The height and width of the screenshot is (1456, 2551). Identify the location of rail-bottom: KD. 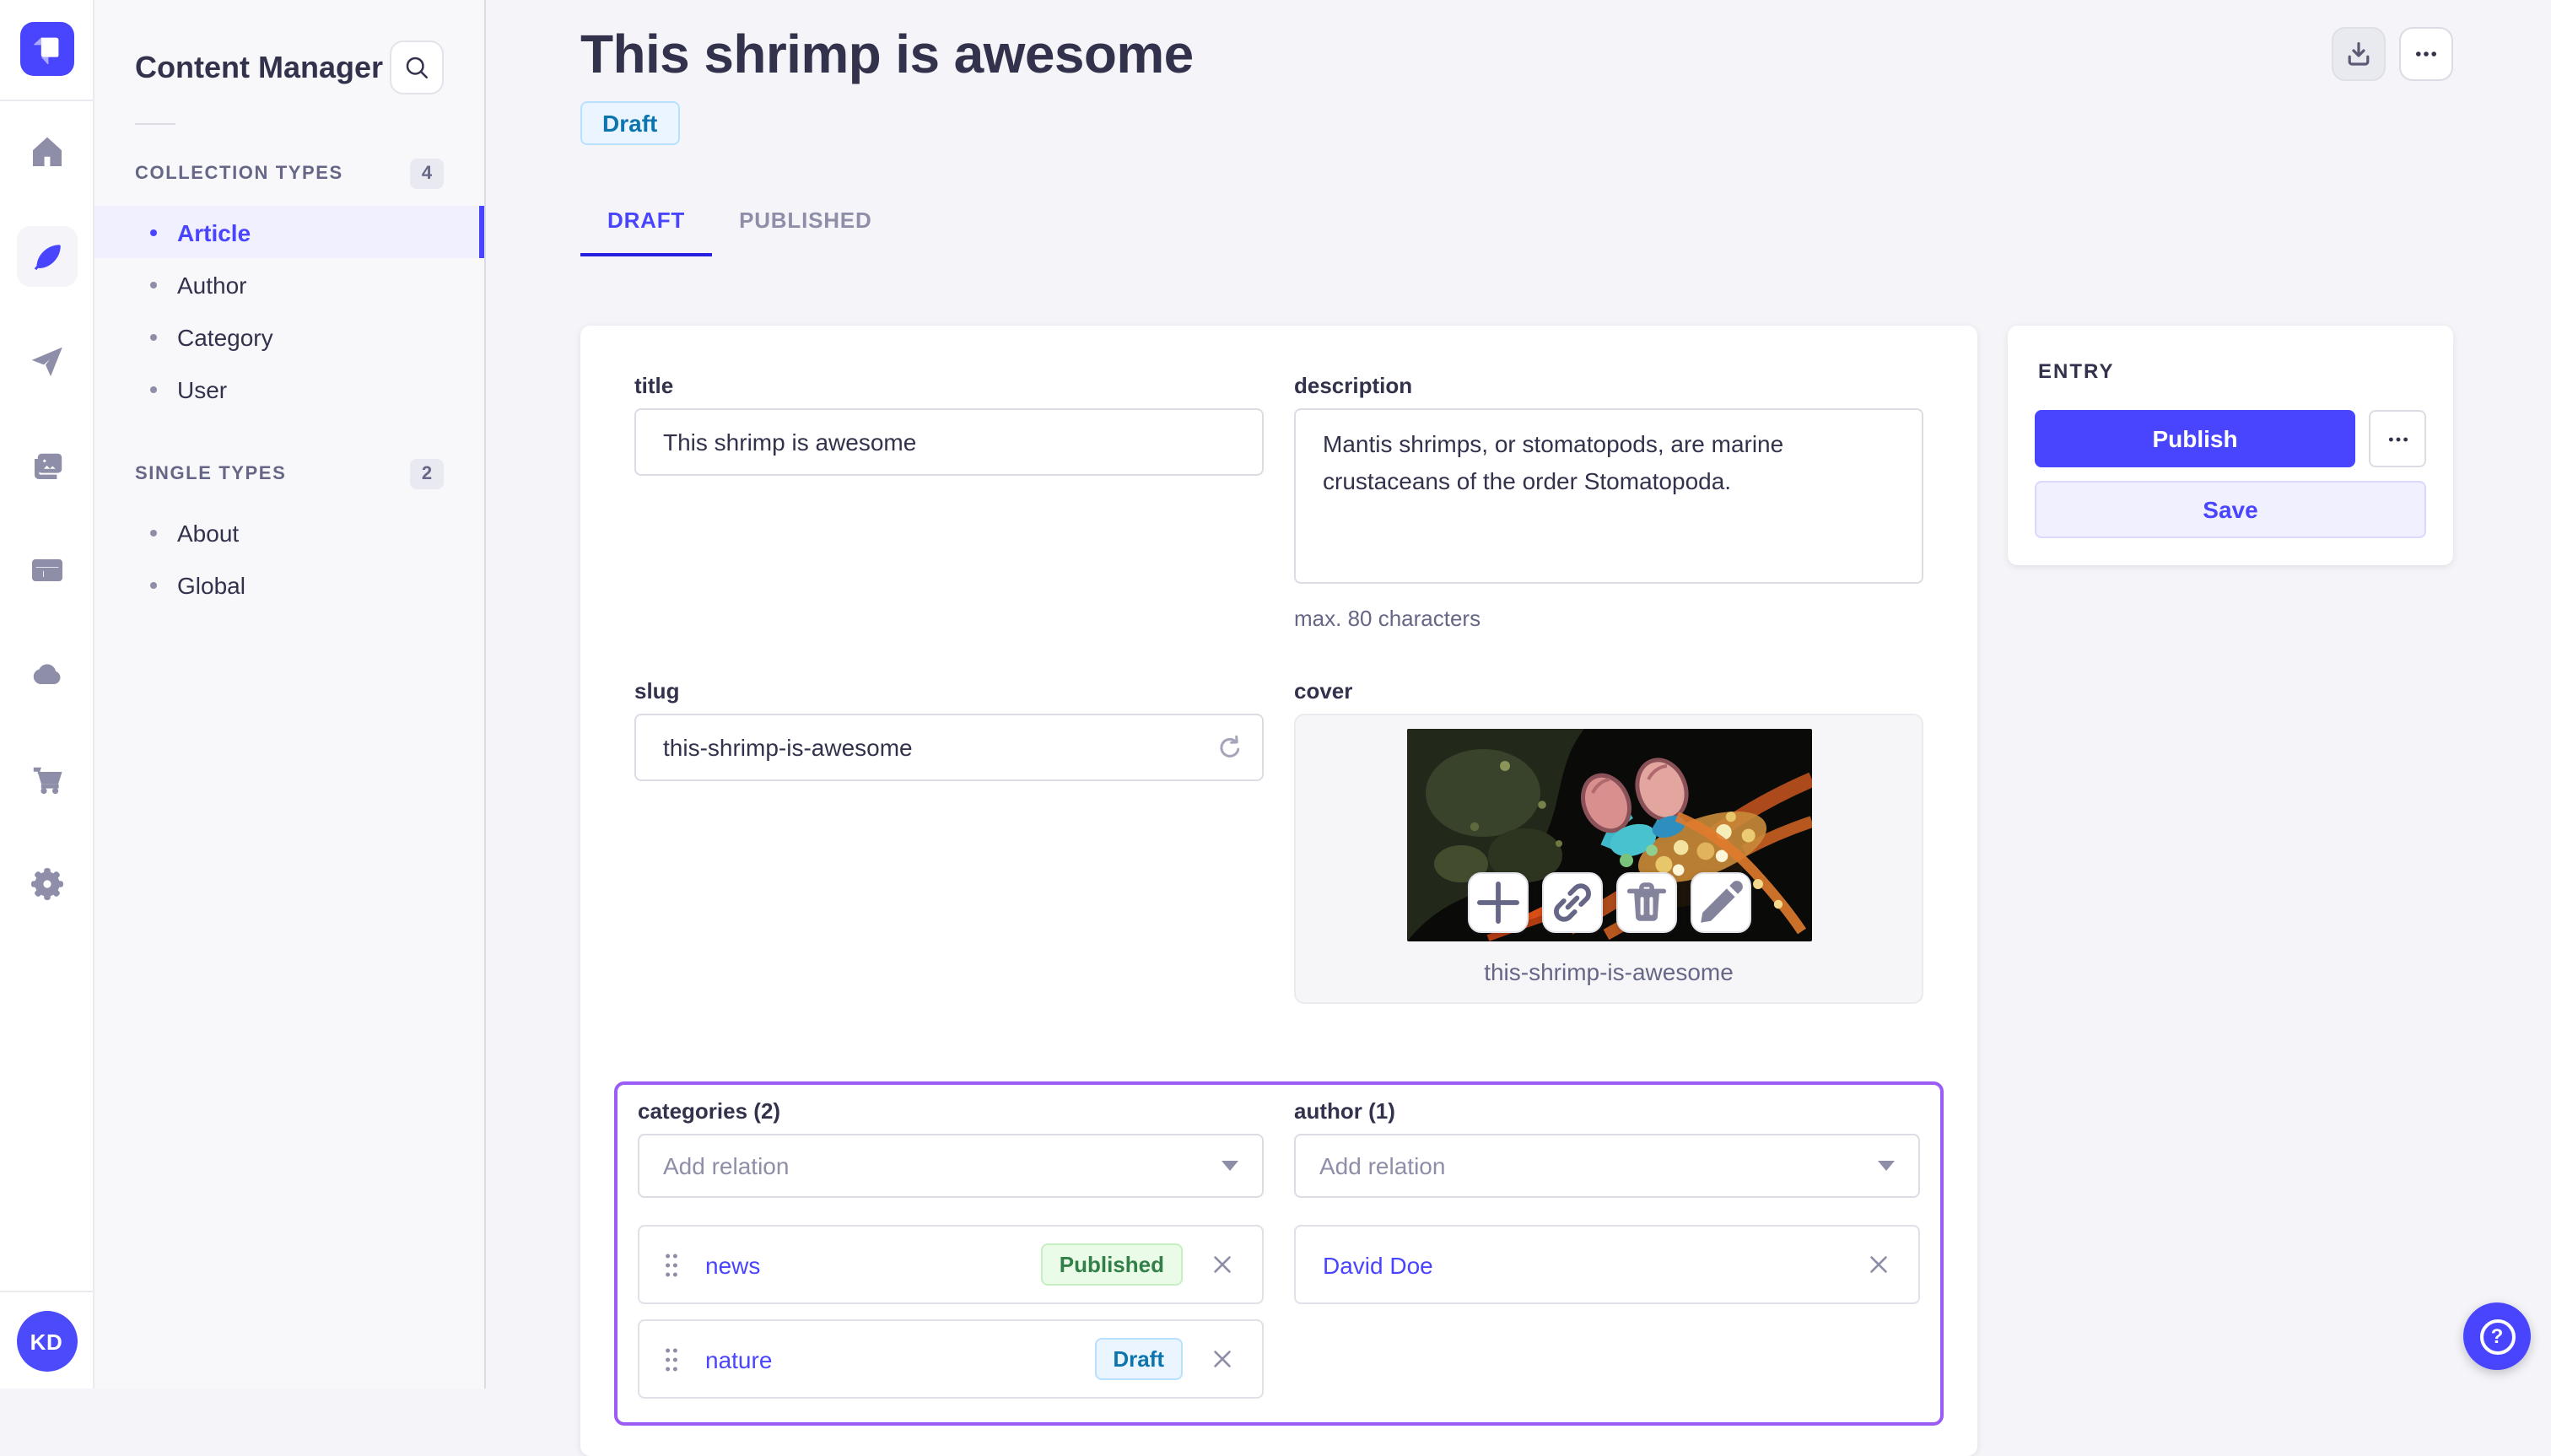
(46, 1340).